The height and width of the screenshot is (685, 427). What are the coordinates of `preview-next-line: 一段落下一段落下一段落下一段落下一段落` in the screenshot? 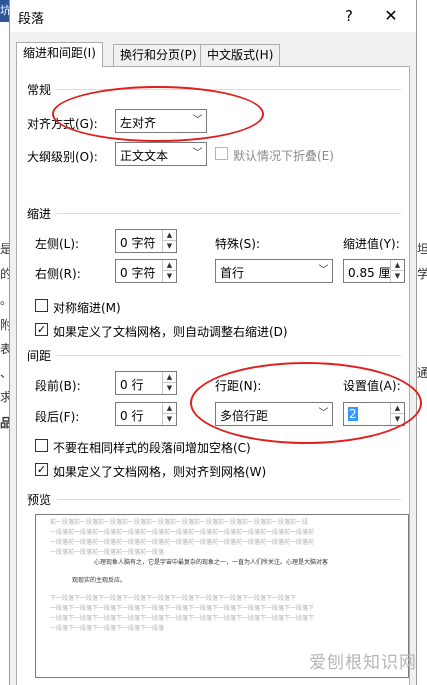 It's located at (107, 628).